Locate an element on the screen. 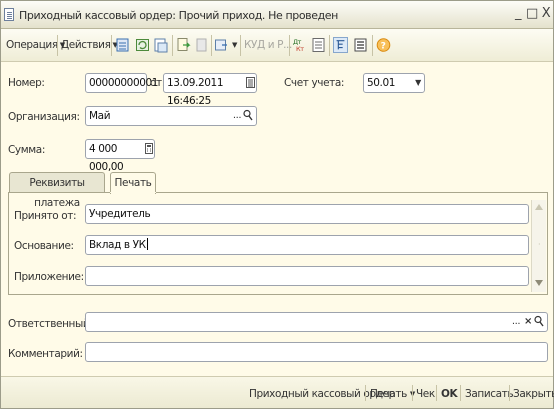 This screenshot has width=554, height=409. sum-field: 4 000 000,00 is located at coordinates (120, 156).